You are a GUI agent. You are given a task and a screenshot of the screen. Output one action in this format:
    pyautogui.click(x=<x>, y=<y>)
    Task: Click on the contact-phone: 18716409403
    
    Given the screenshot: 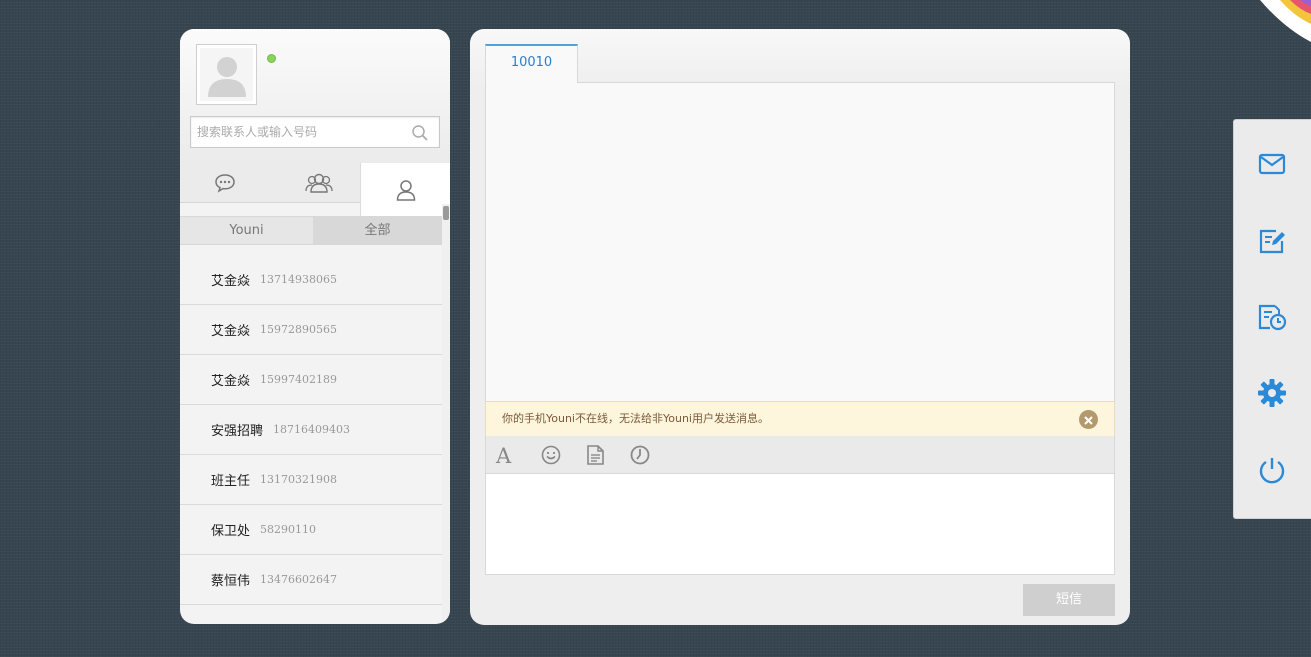 What is the action you would take?
    pyautogui.click(x=311, y=429)
    